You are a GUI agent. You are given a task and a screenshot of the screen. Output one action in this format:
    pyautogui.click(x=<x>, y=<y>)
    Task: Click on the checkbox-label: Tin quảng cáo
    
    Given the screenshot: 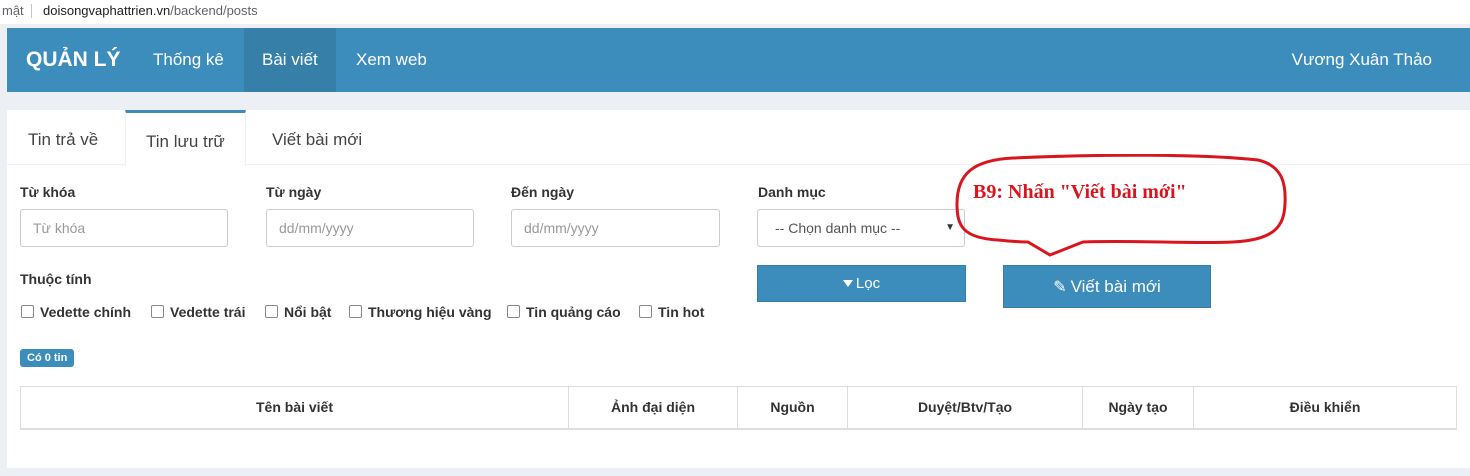 What is the action you would take?
    pyautogui.click(x=573, y=312)
    